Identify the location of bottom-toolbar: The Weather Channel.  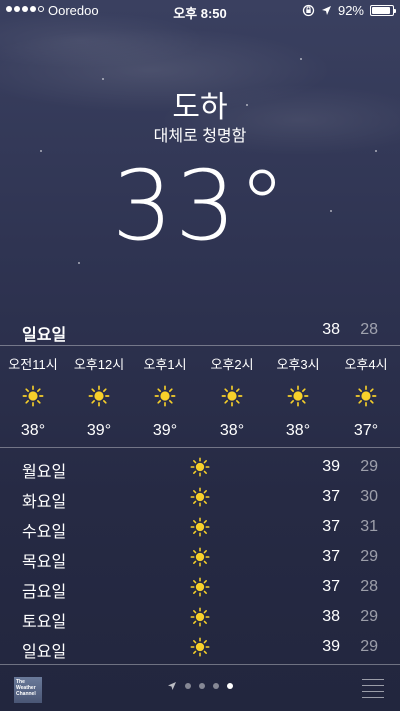
(200, 688).